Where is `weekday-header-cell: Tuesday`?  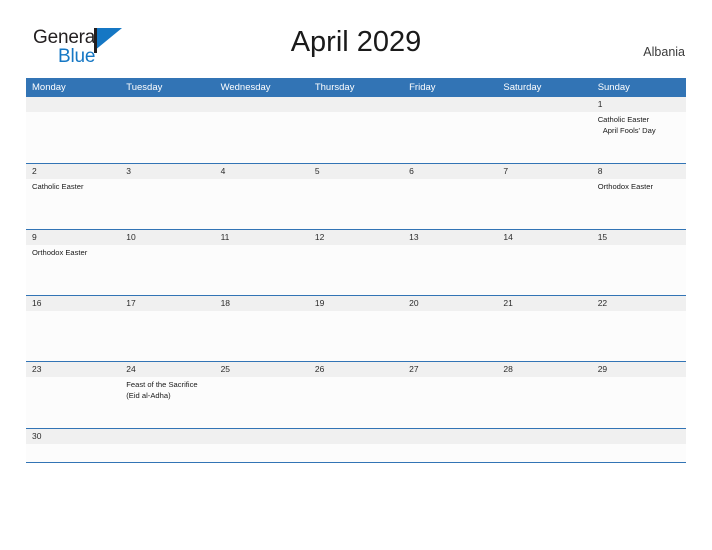
weekday-header-cell: Tuesday is located at coordinates (144, 87).